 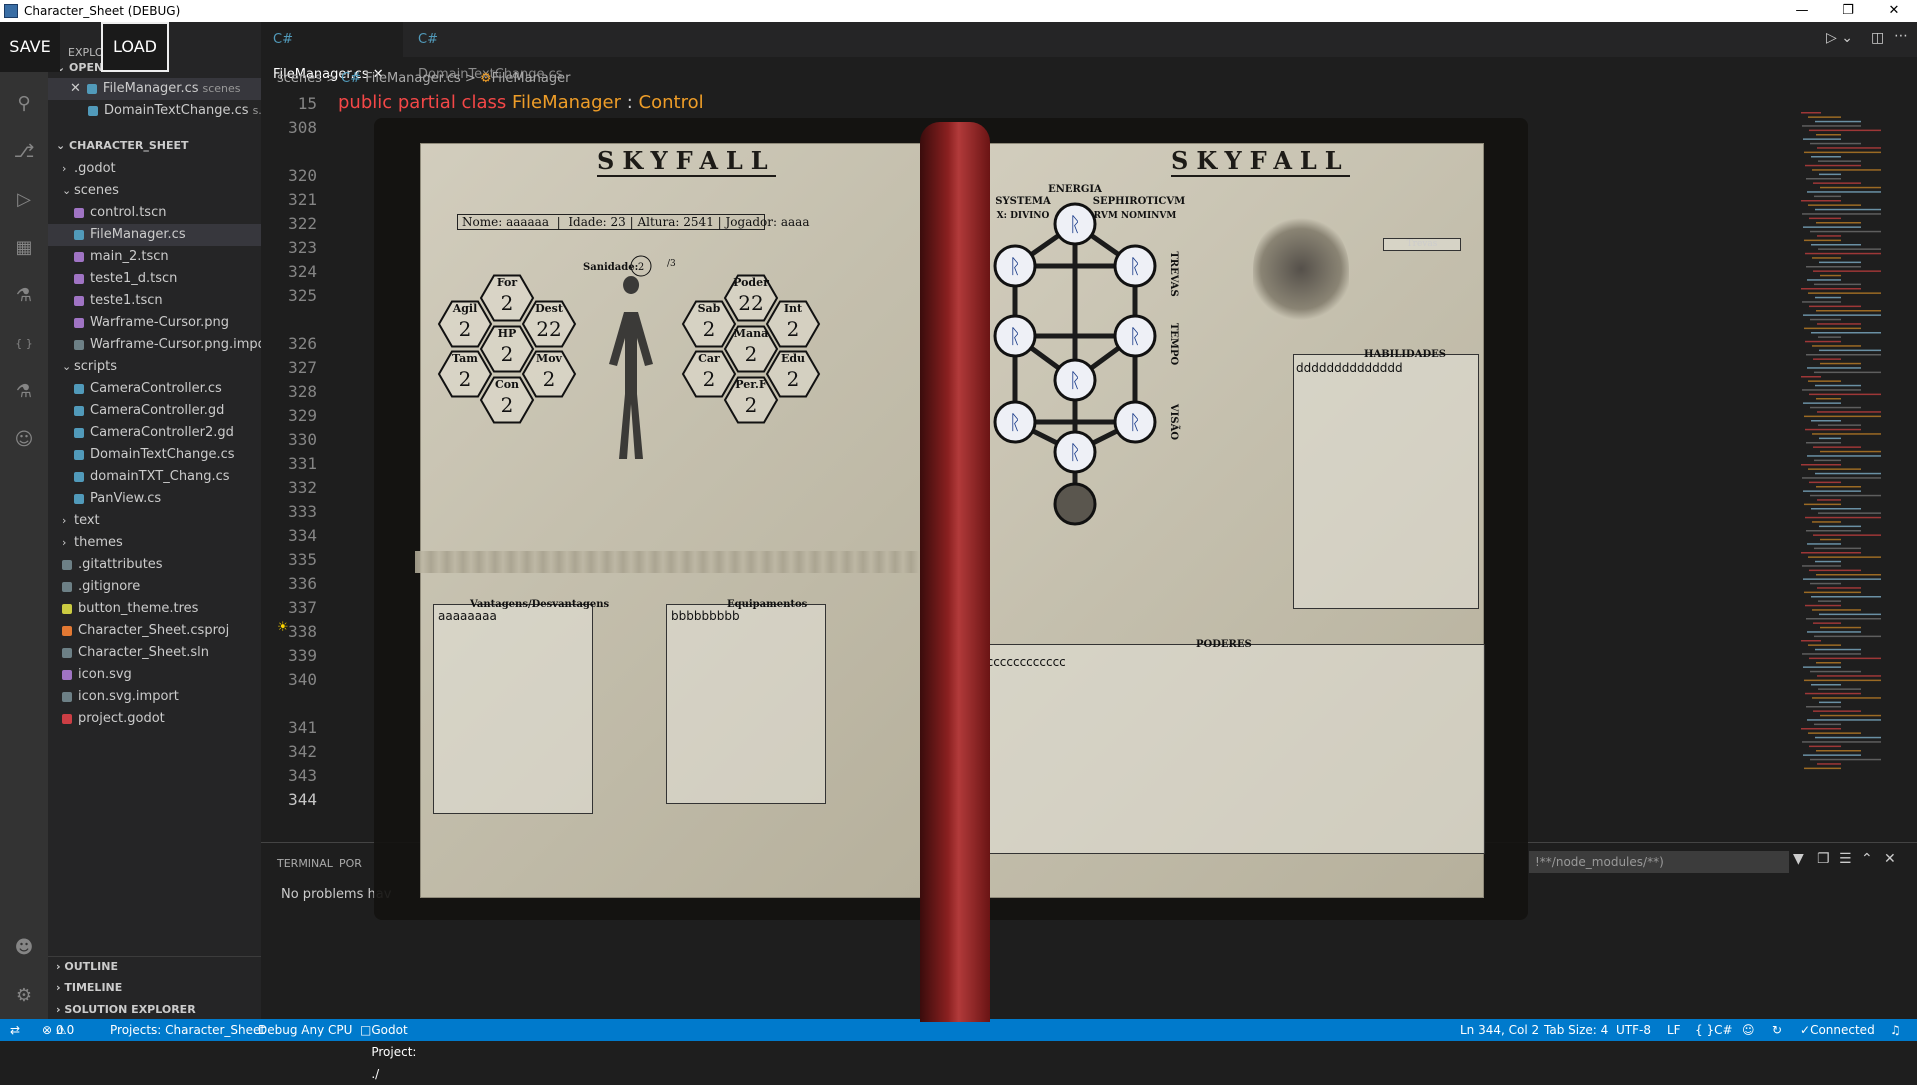 What do you see at coordinates (507, 303) in the screenshot?
I see `attr-for-value: 2` at bounding box center [507, 303].